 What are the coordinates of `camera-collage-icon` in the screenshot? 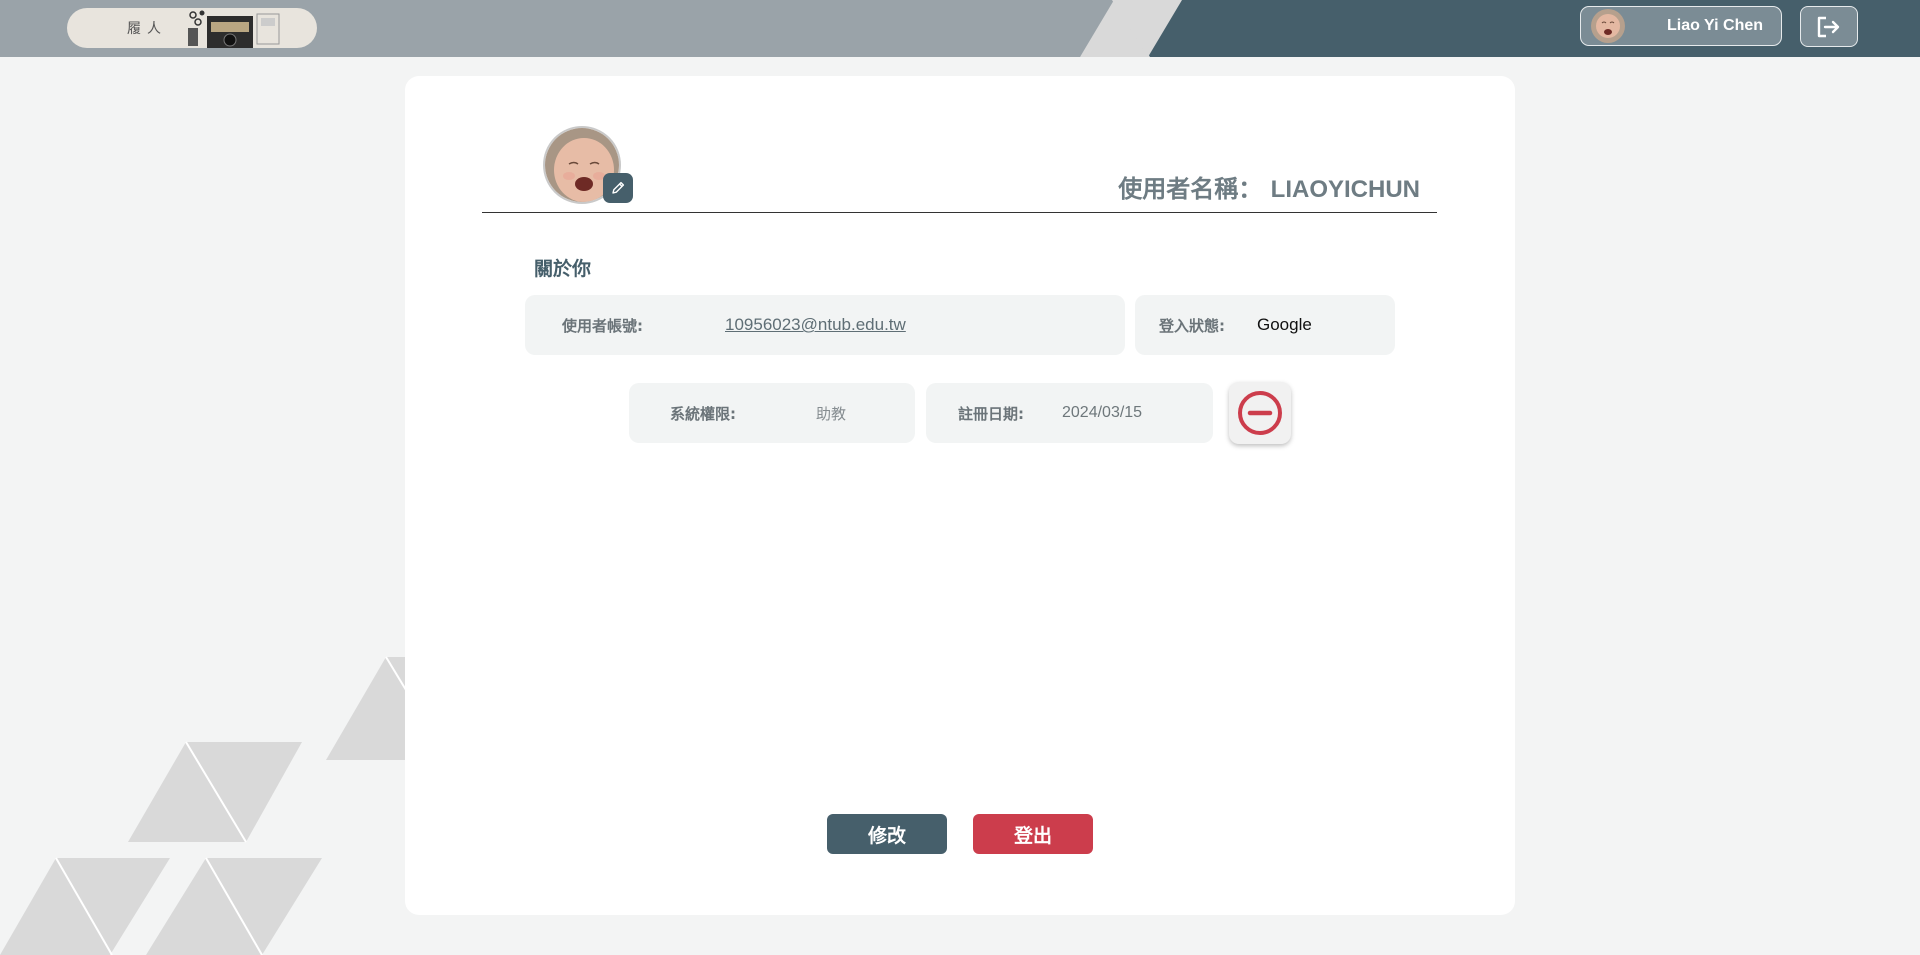 It's located at (235, 28).